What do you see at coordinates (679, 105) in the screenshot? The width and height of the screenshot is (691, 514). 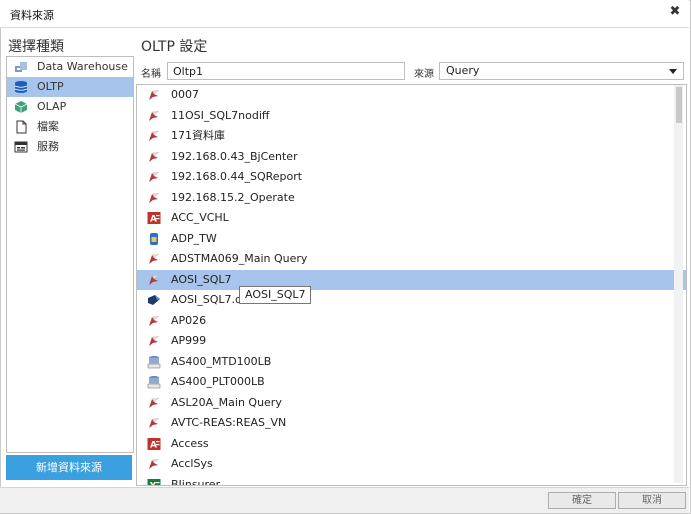 I see `scrollbar-thumb` at bounding box center [679, 105].